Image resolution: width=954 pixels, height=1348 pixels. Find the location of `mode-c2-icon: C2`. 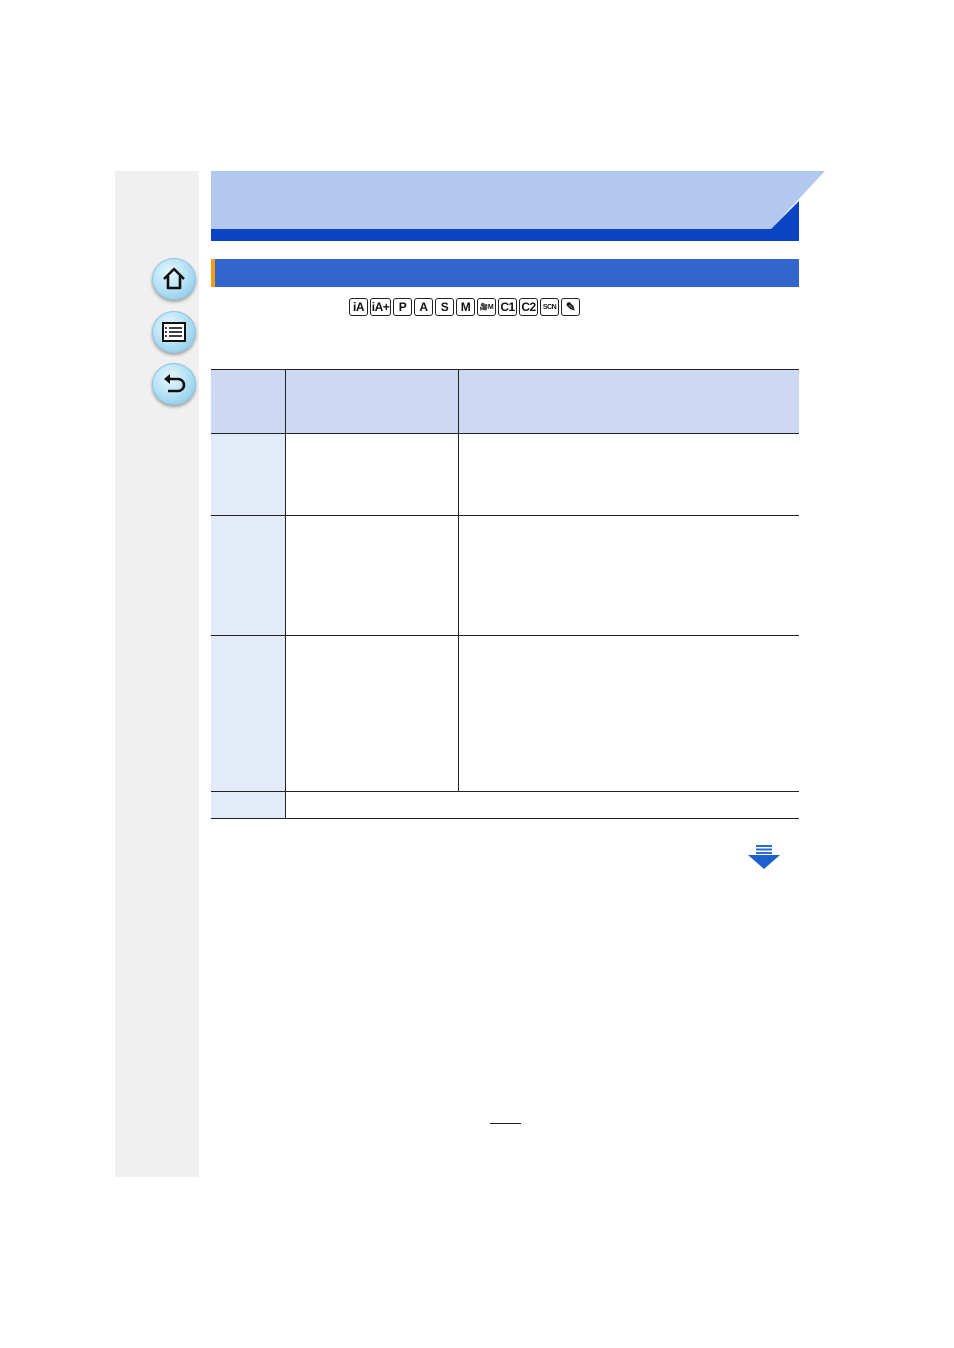

mode-c2-icon: C2 is located at coordinates (528, 307).